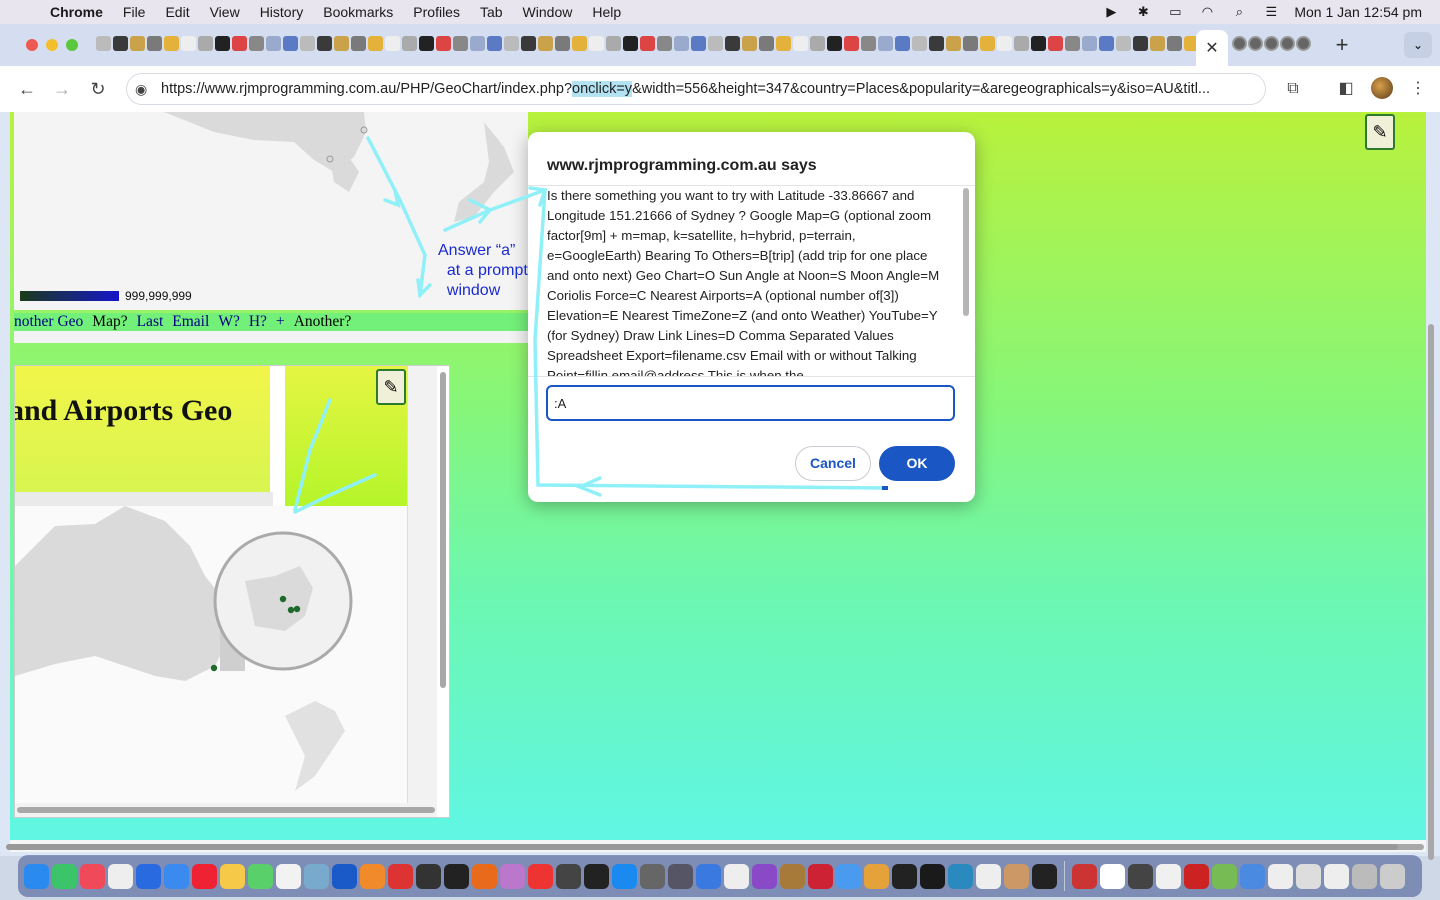  What do you see at coordinates (1111, 11) in the screenshot?
I see `media-play-icon: ▶` at bounding box center [1111, 11].